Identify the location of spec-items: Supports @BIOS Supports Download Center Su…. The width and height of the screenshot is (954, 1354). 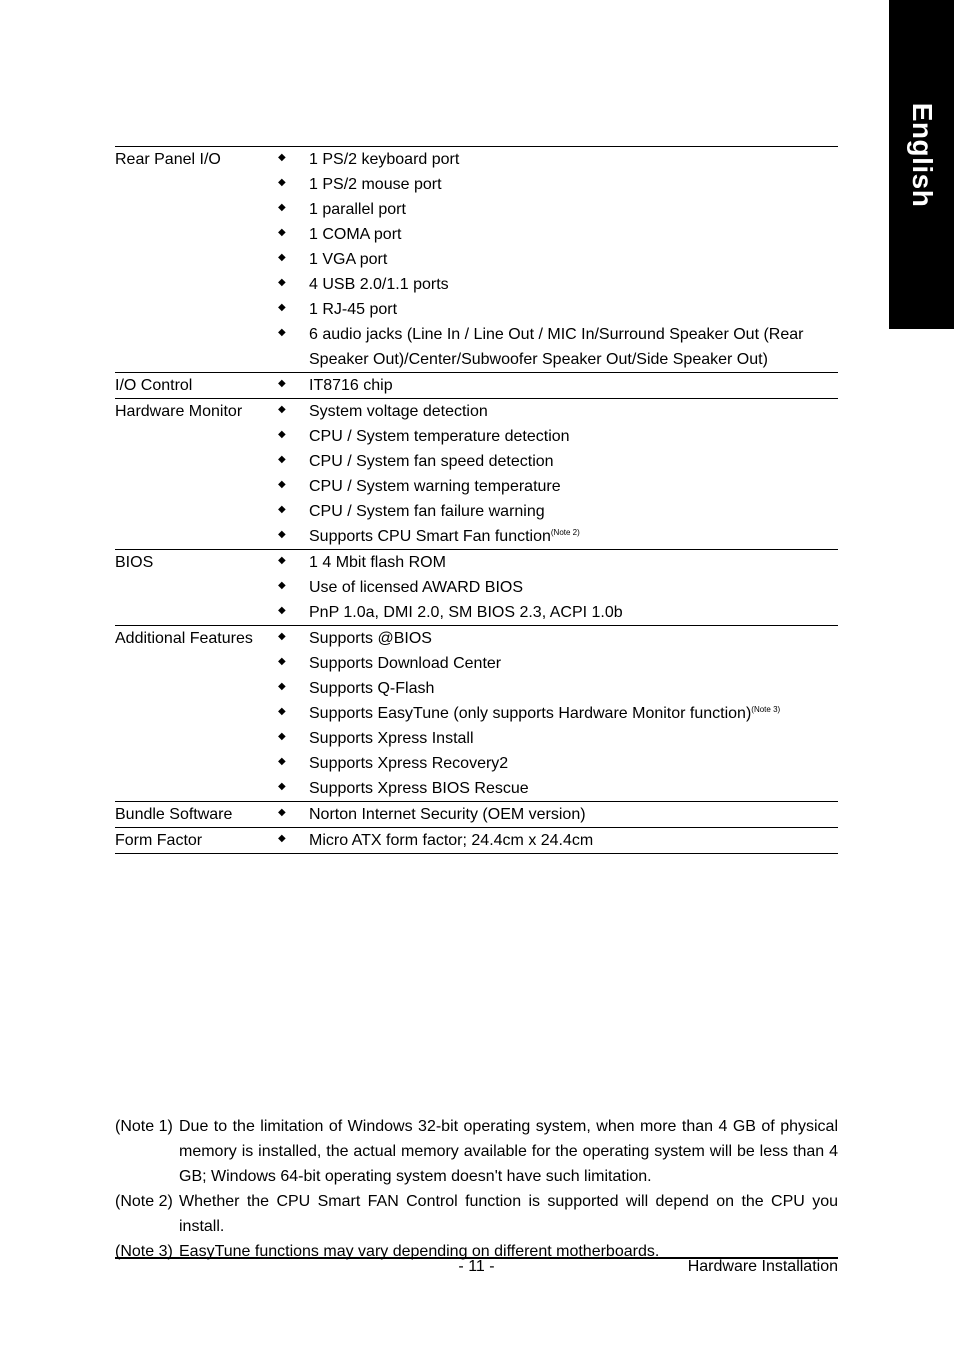
(556, 713).